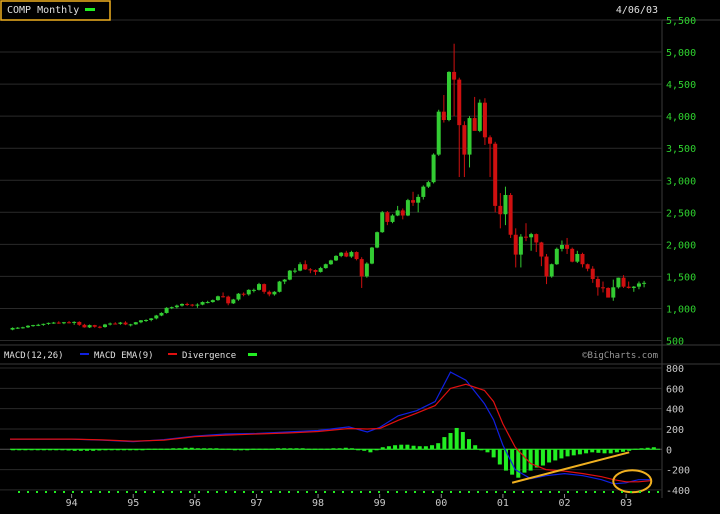 Image resolution: width=720 pixels, height=514 pixels. I want to click on x-tick-label: 01, so click(503, 503).